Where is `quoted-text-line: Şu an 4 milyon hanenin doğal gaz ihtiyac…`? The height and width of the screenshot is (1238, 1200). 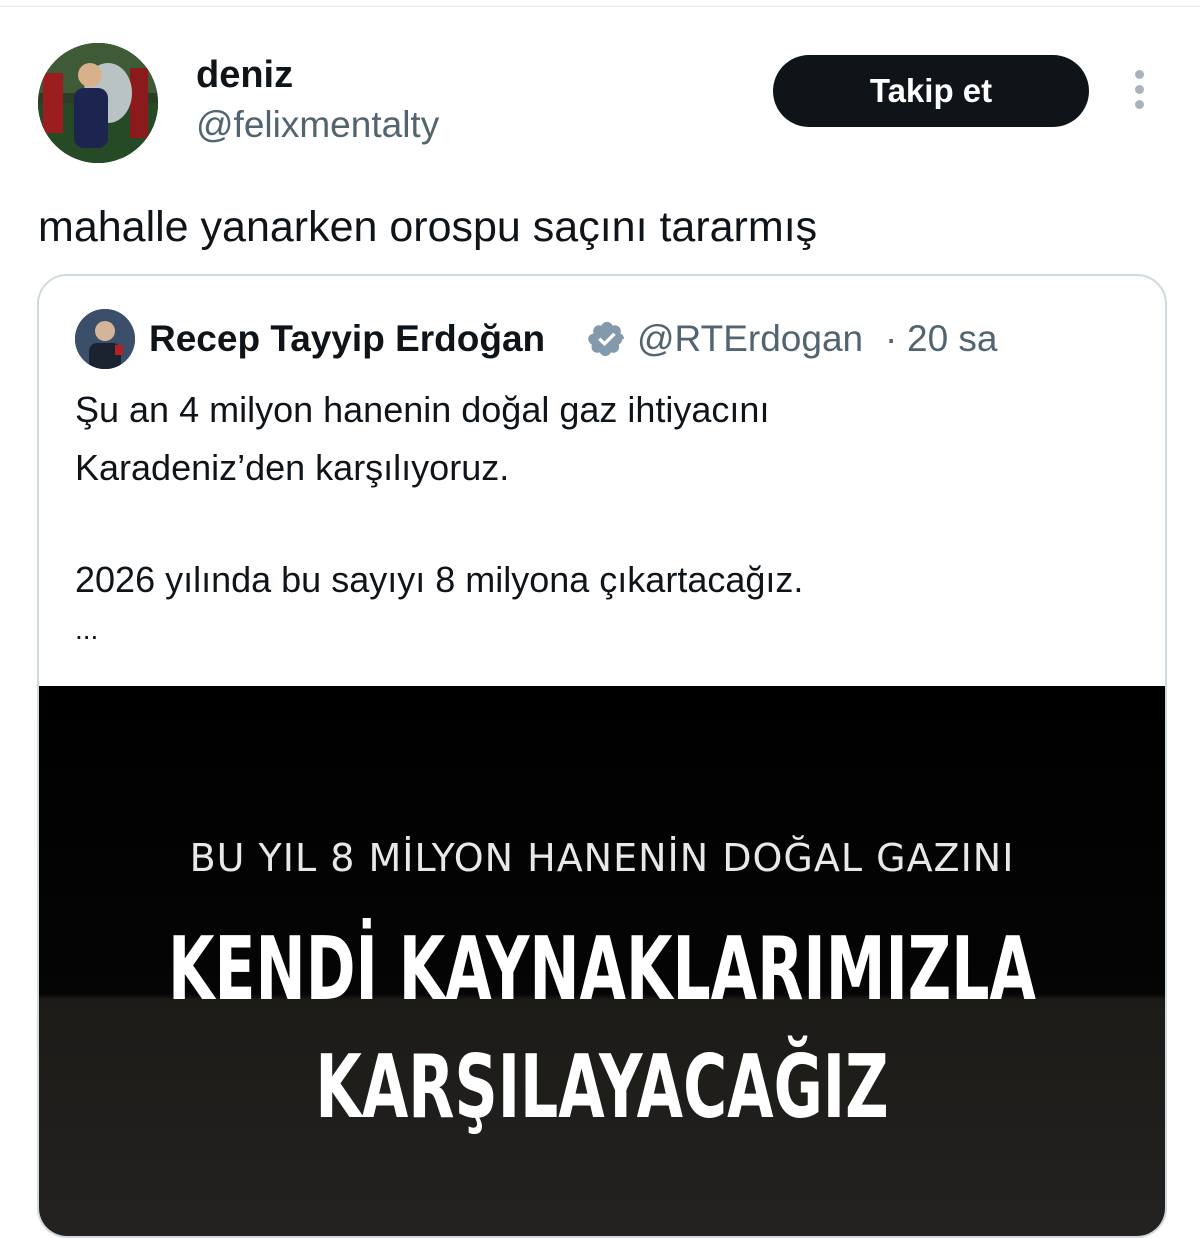
quoted-text-line: Şu an 4 milyon hanenin doğal gaz ihtiyac… is located at coordinates (422, 409).